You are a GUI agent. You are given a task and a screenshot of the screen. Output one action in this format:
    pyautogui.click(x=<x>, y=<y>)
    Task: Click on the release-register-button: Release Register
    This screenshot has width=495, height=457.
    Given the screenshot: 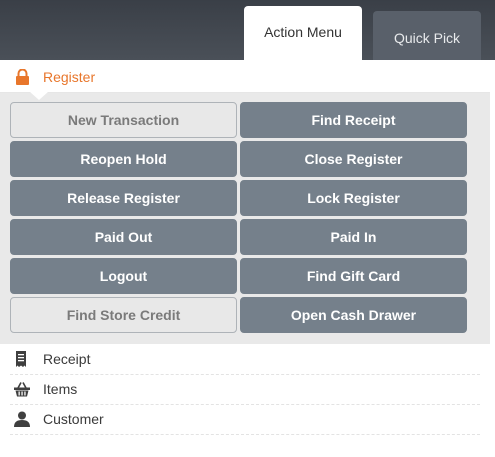 What is the action you would take?
    pyautogui.click(x=123, y=198)
    